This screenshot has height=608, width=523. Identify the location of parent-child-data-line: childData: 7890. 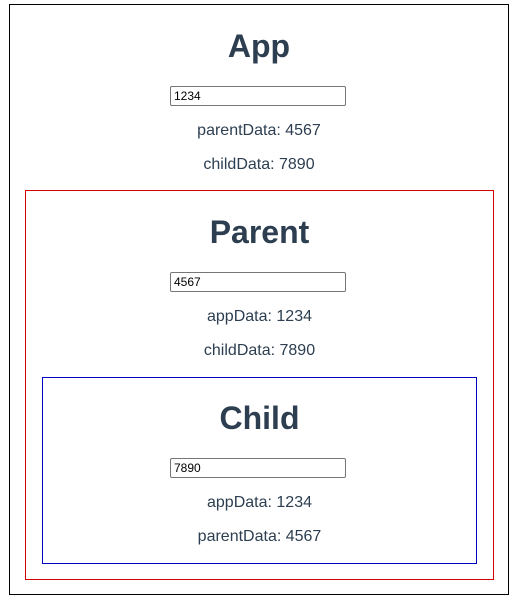
(259, 351).